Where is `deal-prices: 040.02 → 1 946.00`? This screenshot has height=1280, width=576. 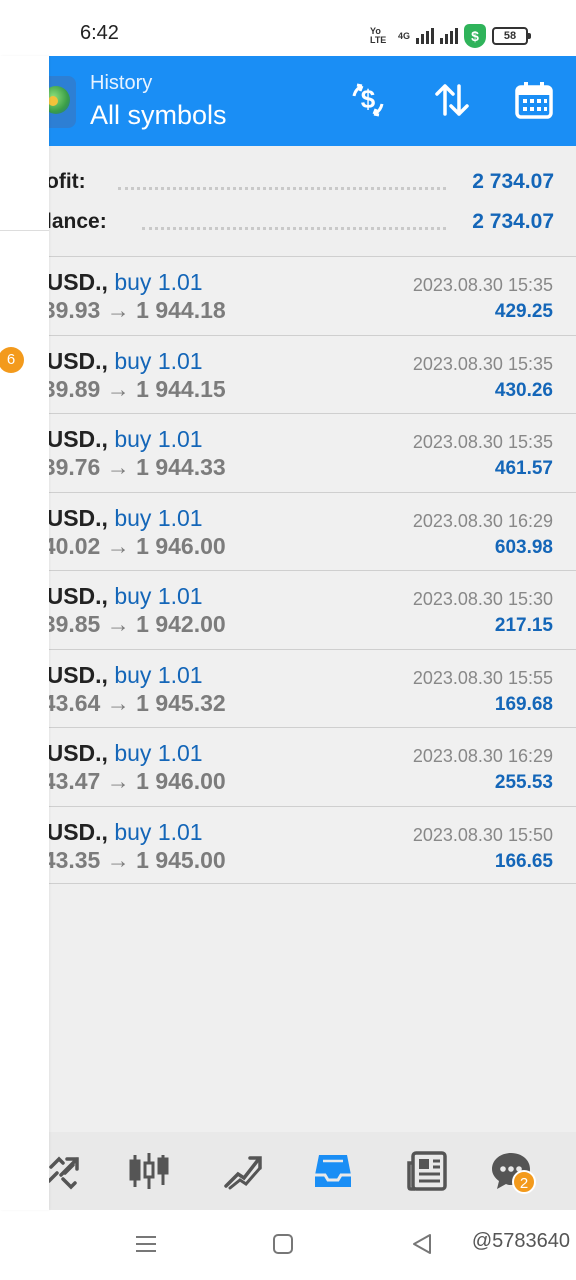 deal-prices: 040.02 → 1 946.00 is located at coordinates (128, 546).